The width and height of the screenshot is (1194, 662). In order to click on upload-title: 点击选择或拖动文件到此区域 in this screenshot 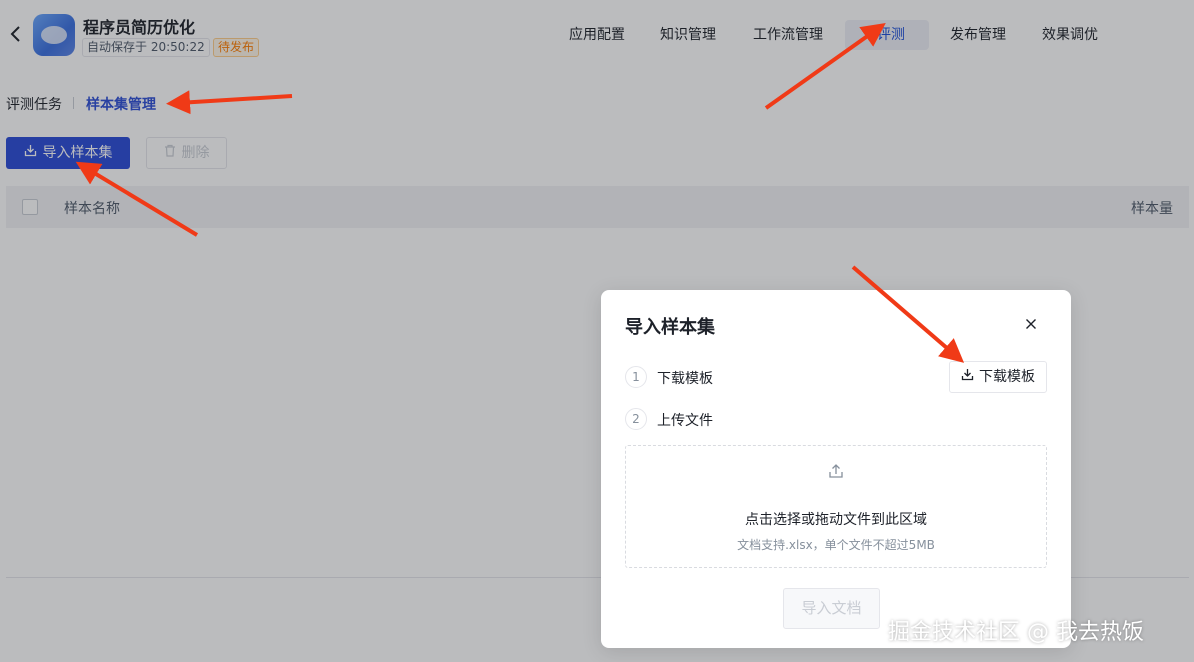, I will do `click(836, 520)`.